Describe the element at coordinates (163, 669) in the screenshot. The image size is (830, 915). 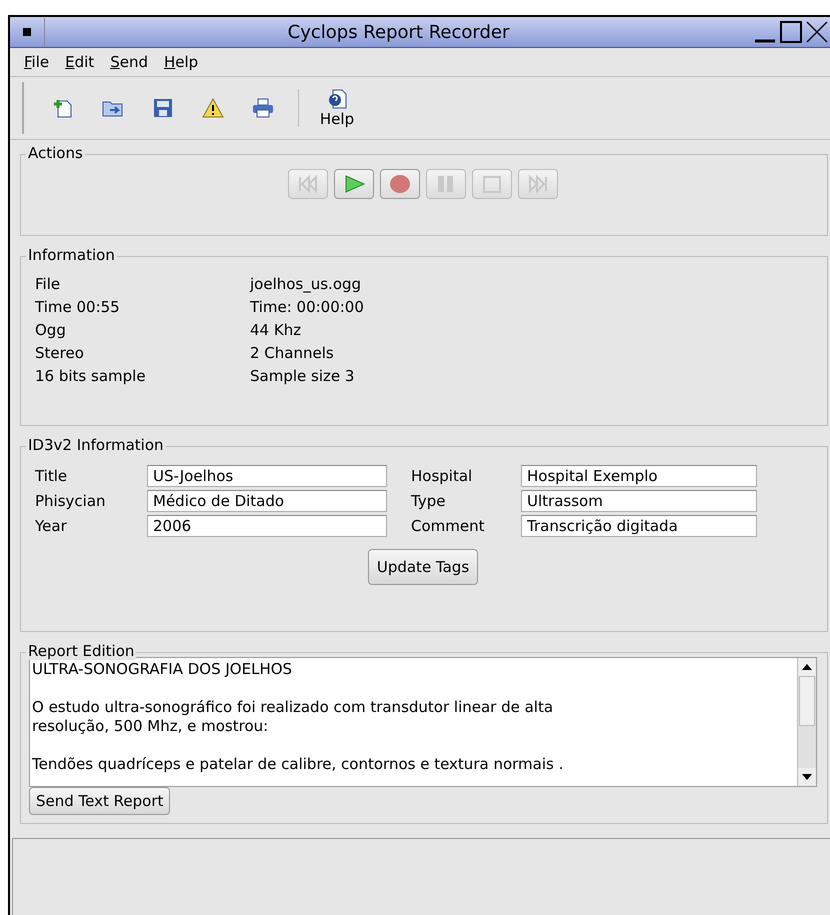
I see `report-text-line: ULTRA-SONOGRAFIA DOS JOELHOS` at that location.